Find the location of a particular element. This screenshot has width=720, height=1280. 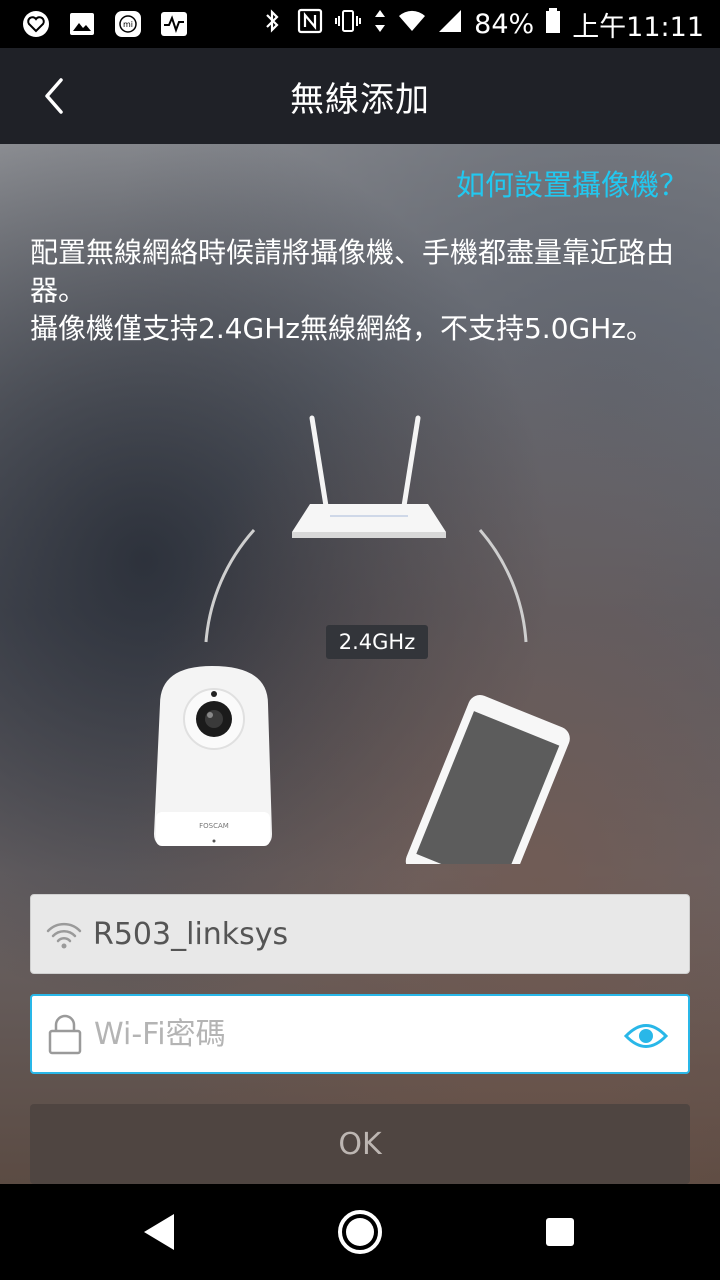

gallery-icon is located at coordinates (82, 24).